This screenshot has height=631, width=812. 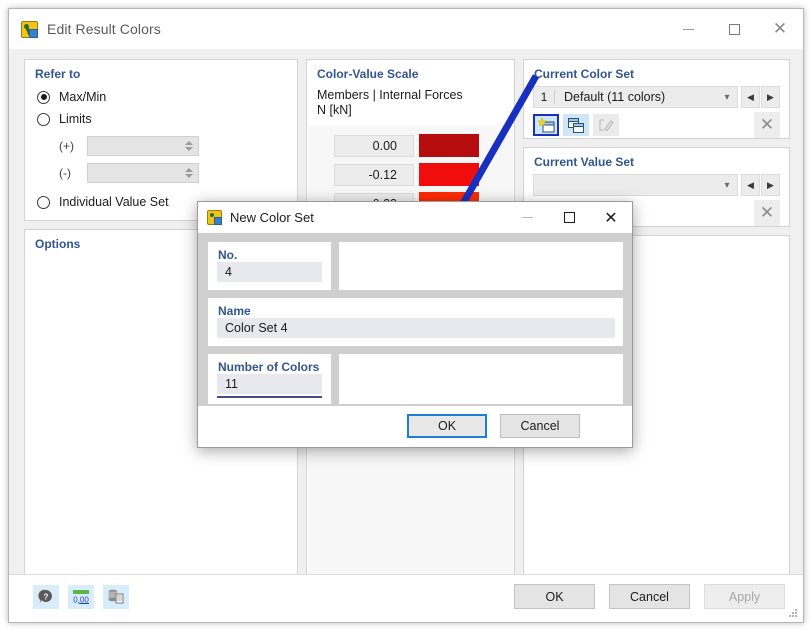 What do you see at coordinates (615, 97) in the screenshot?
I see `color-set-name: Default (11 colors)` at bounding box center [615, 97].